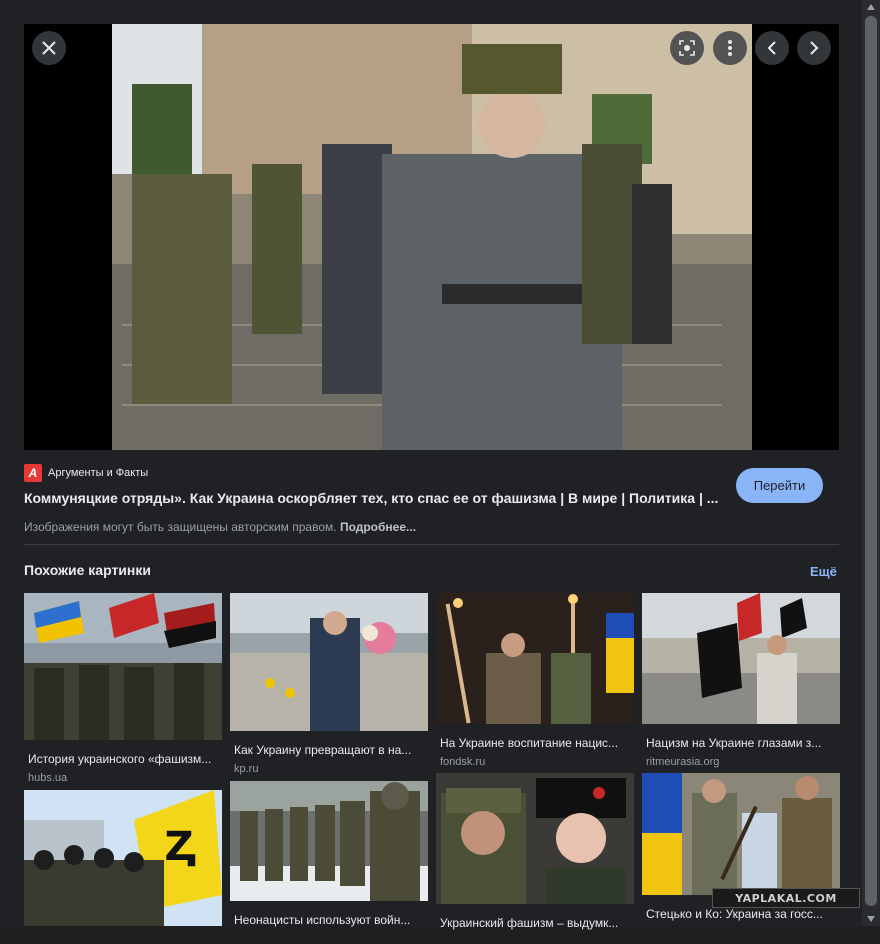  Describe the element at coordinates (179, 847) in the screenshot. I see `svg-text: Ⱬ` at that location.